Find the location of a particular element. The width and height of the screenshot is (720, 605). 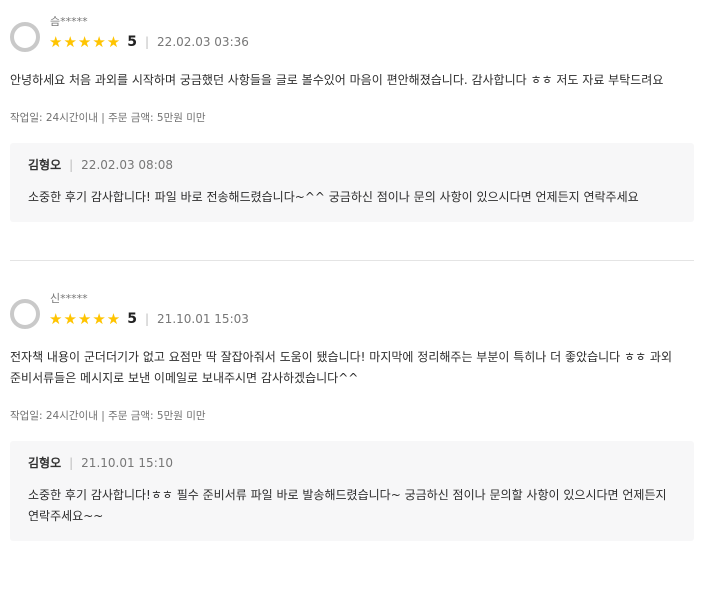

reviewer-name: 신***** is located at coordinates (69, 298).